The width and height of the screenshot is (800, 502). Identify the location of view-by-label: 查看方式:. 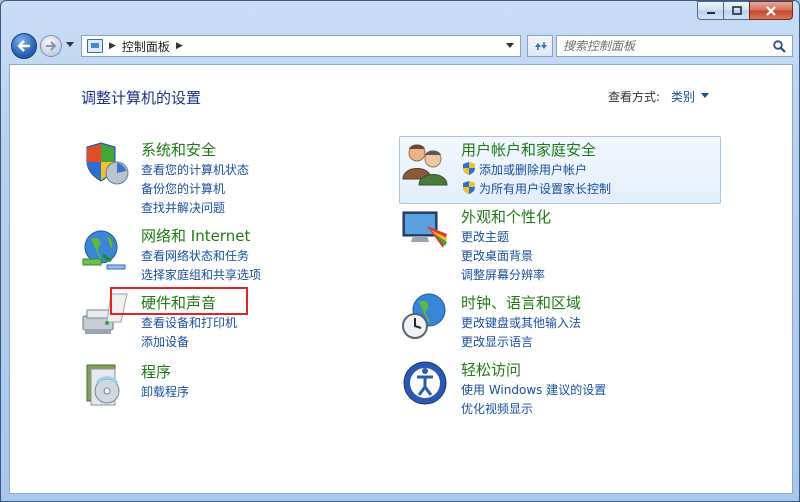
(634, 97).